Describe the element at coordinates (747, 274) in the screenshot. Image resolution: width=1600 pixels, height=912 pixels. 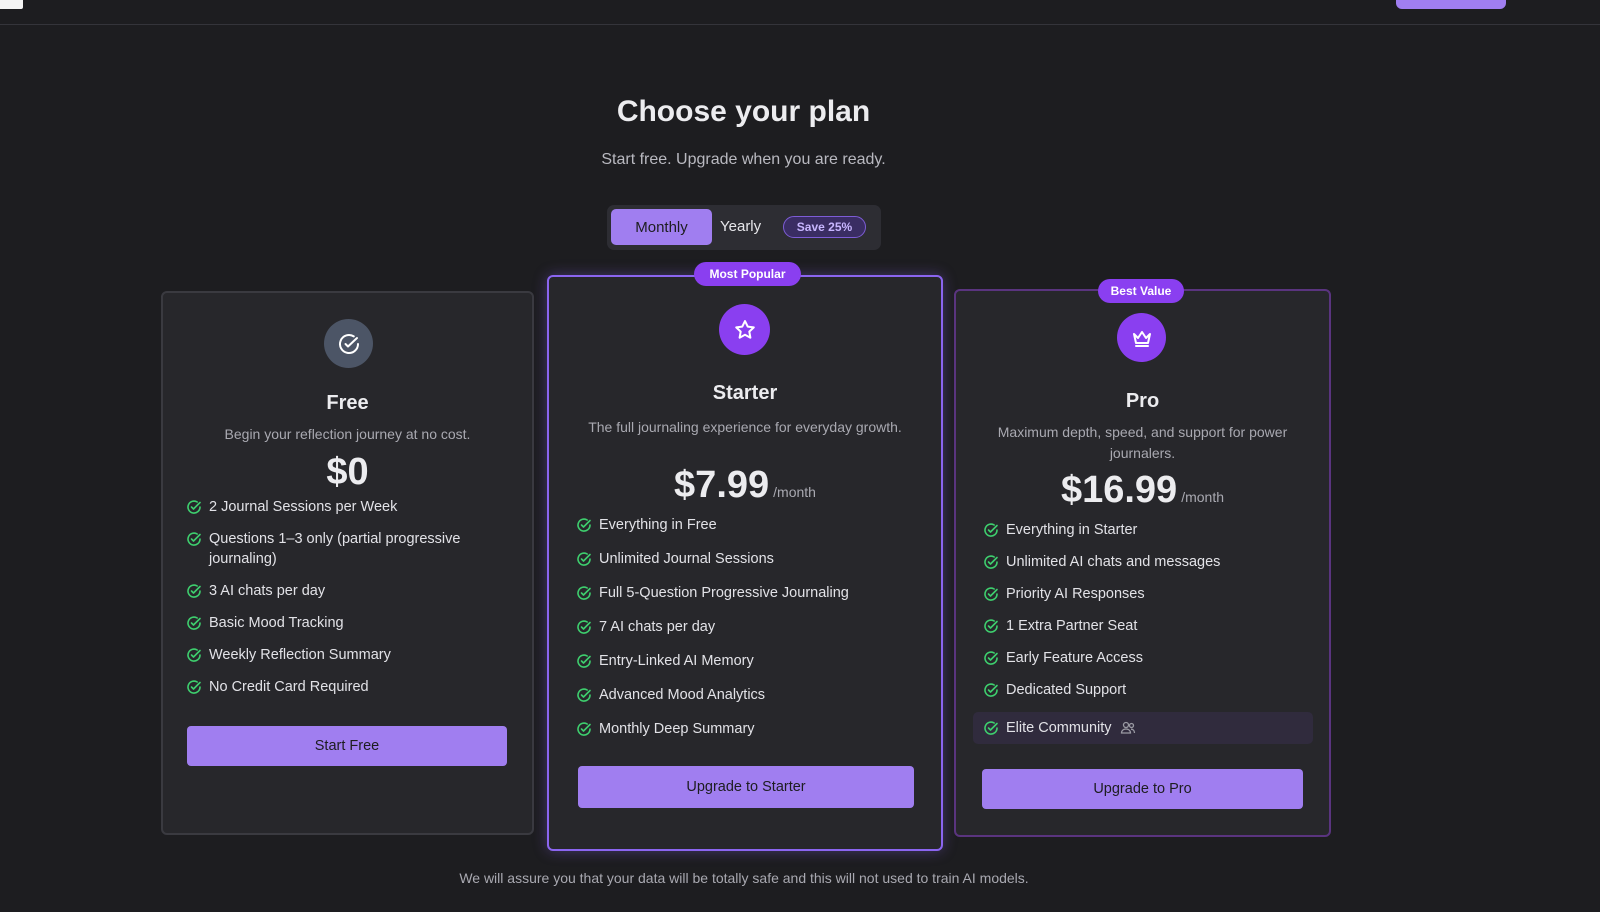
I see `most-popular-badge: Most Popular` at that location.